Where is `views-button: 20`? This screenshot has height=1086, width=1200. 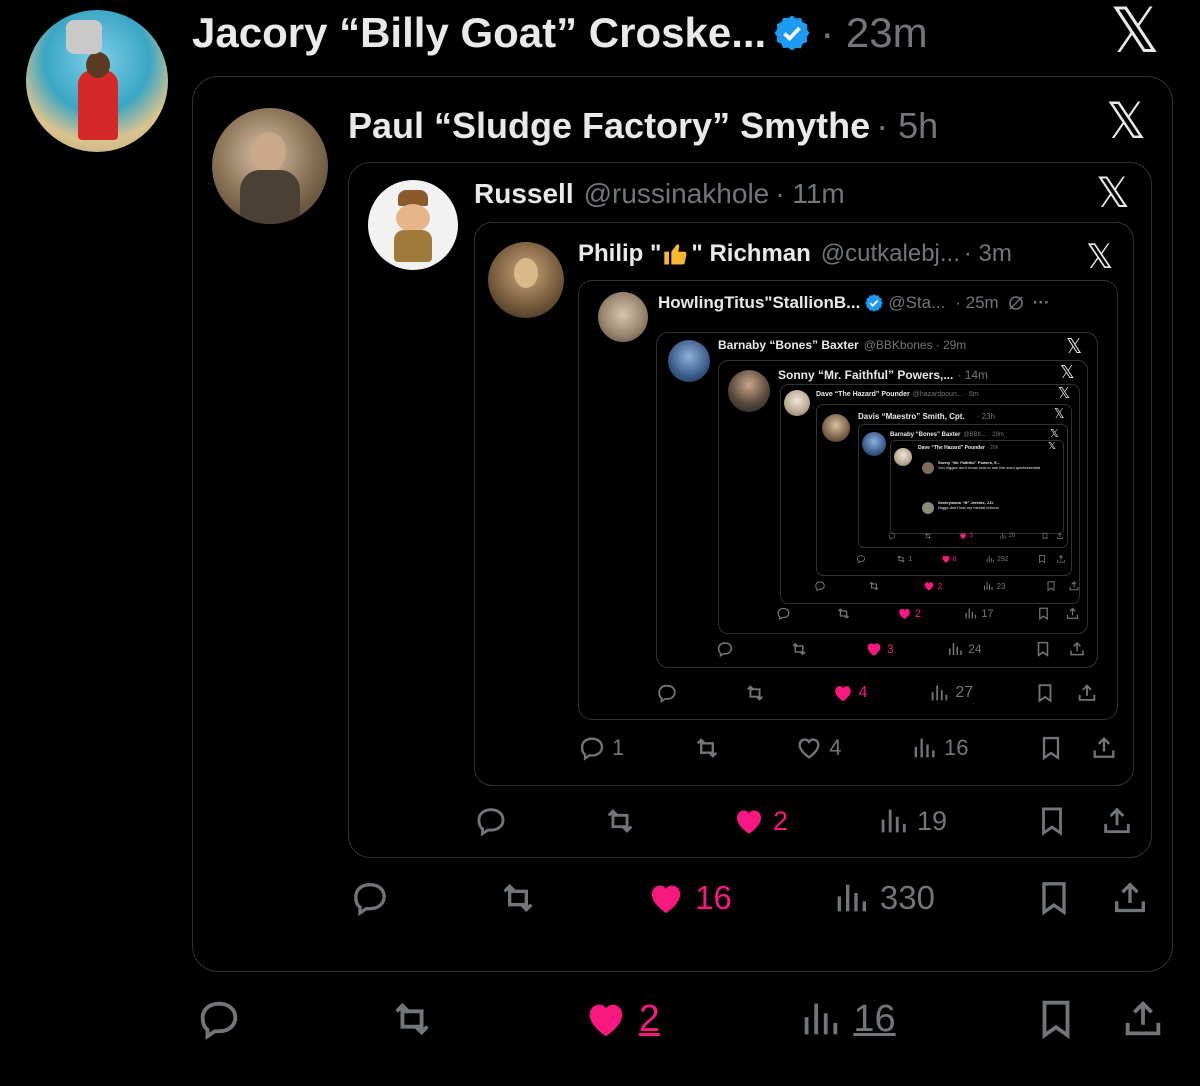
views-button: 20 is located at coordinates (1007, 536).